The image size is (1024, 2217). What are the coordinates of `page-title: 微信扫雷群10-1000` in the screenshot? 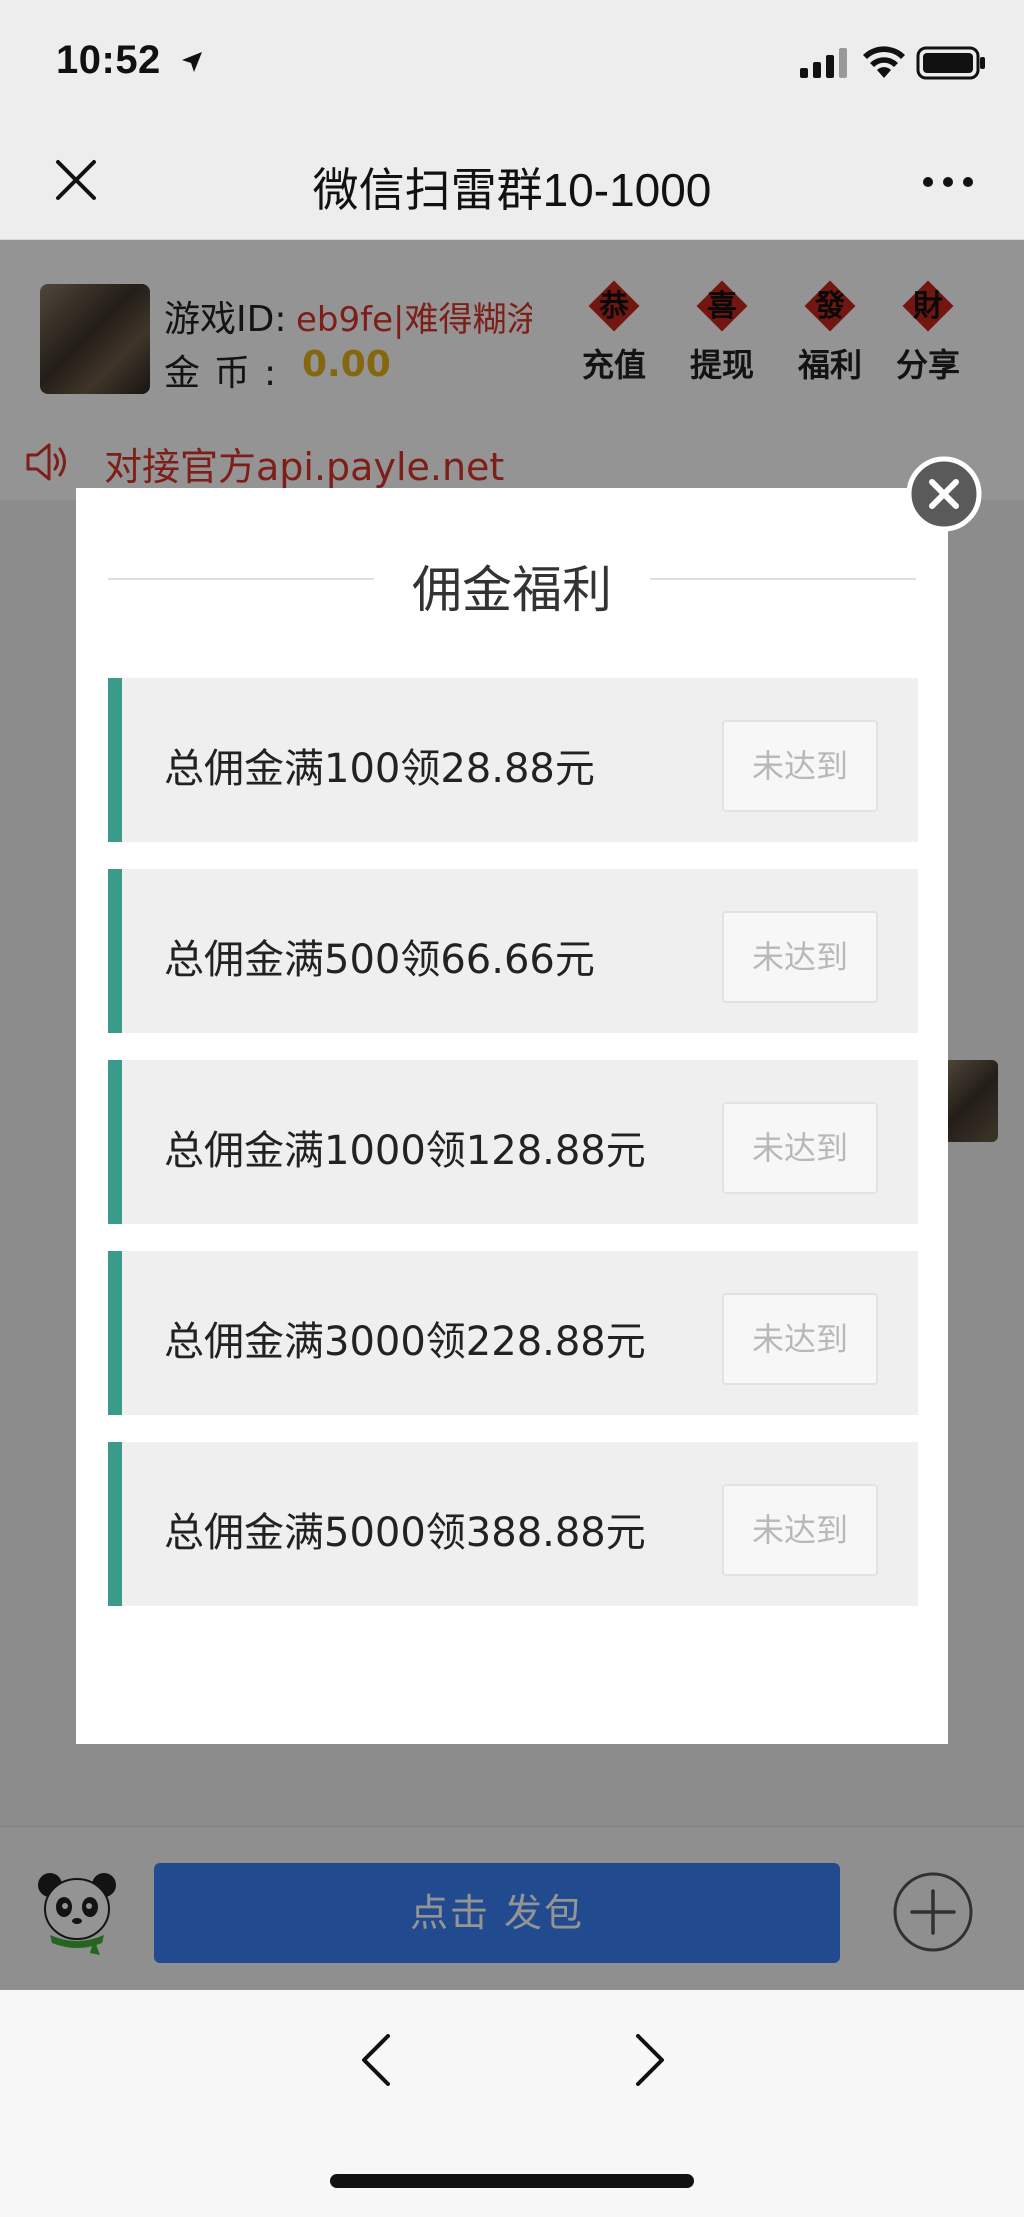 It's located at (512, 190).